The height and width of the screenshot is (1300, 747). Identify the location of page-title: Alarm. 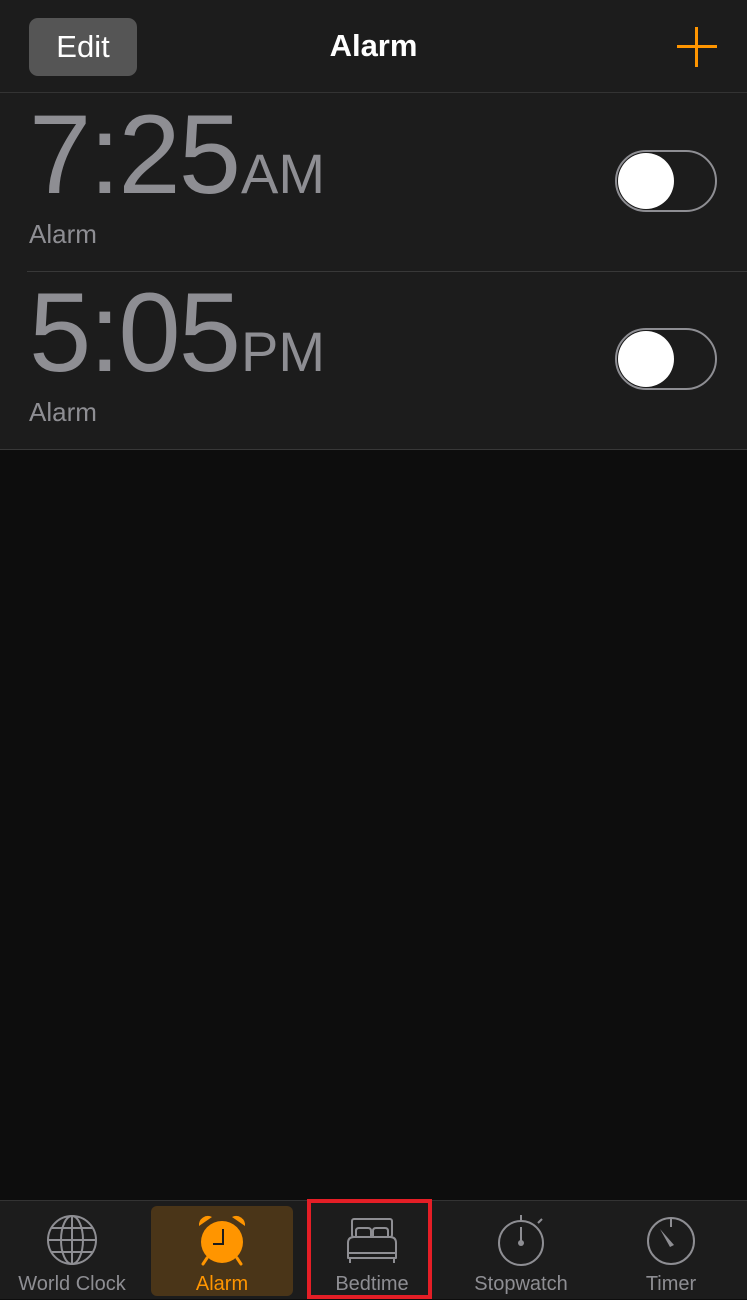
(373, 45).